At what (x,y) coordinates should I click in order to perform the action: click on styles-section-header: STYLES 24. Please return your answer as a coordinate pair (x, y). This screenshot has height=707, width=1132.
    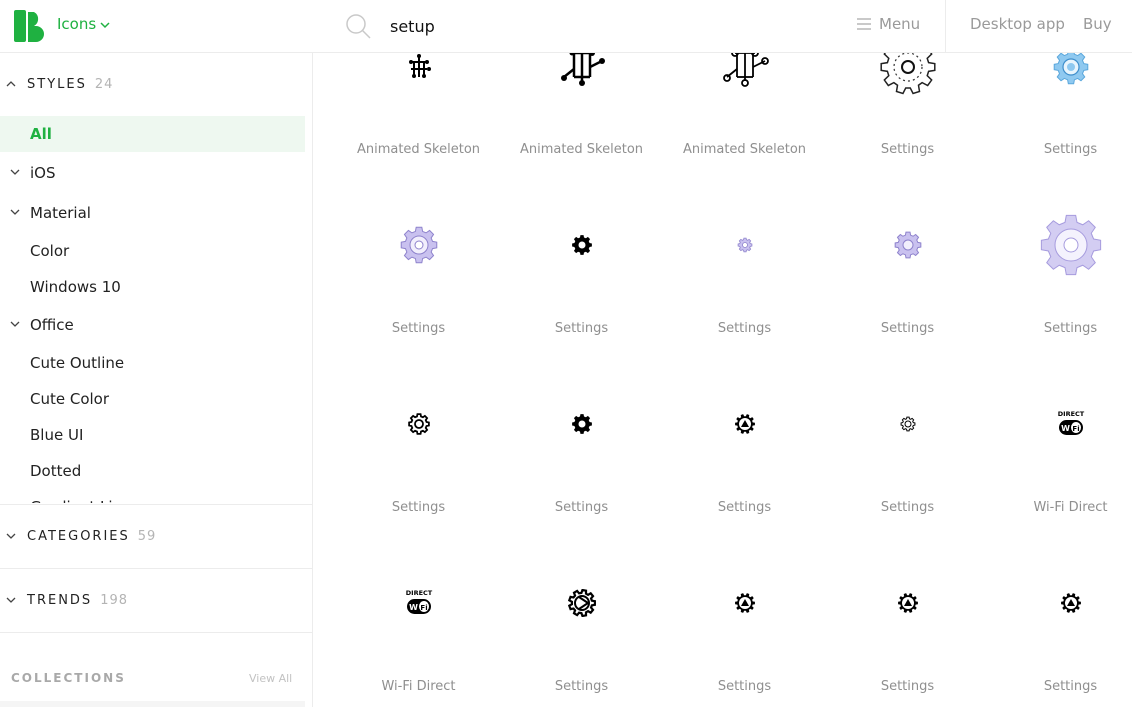
    Looking at the image, I should click on (156, 84).